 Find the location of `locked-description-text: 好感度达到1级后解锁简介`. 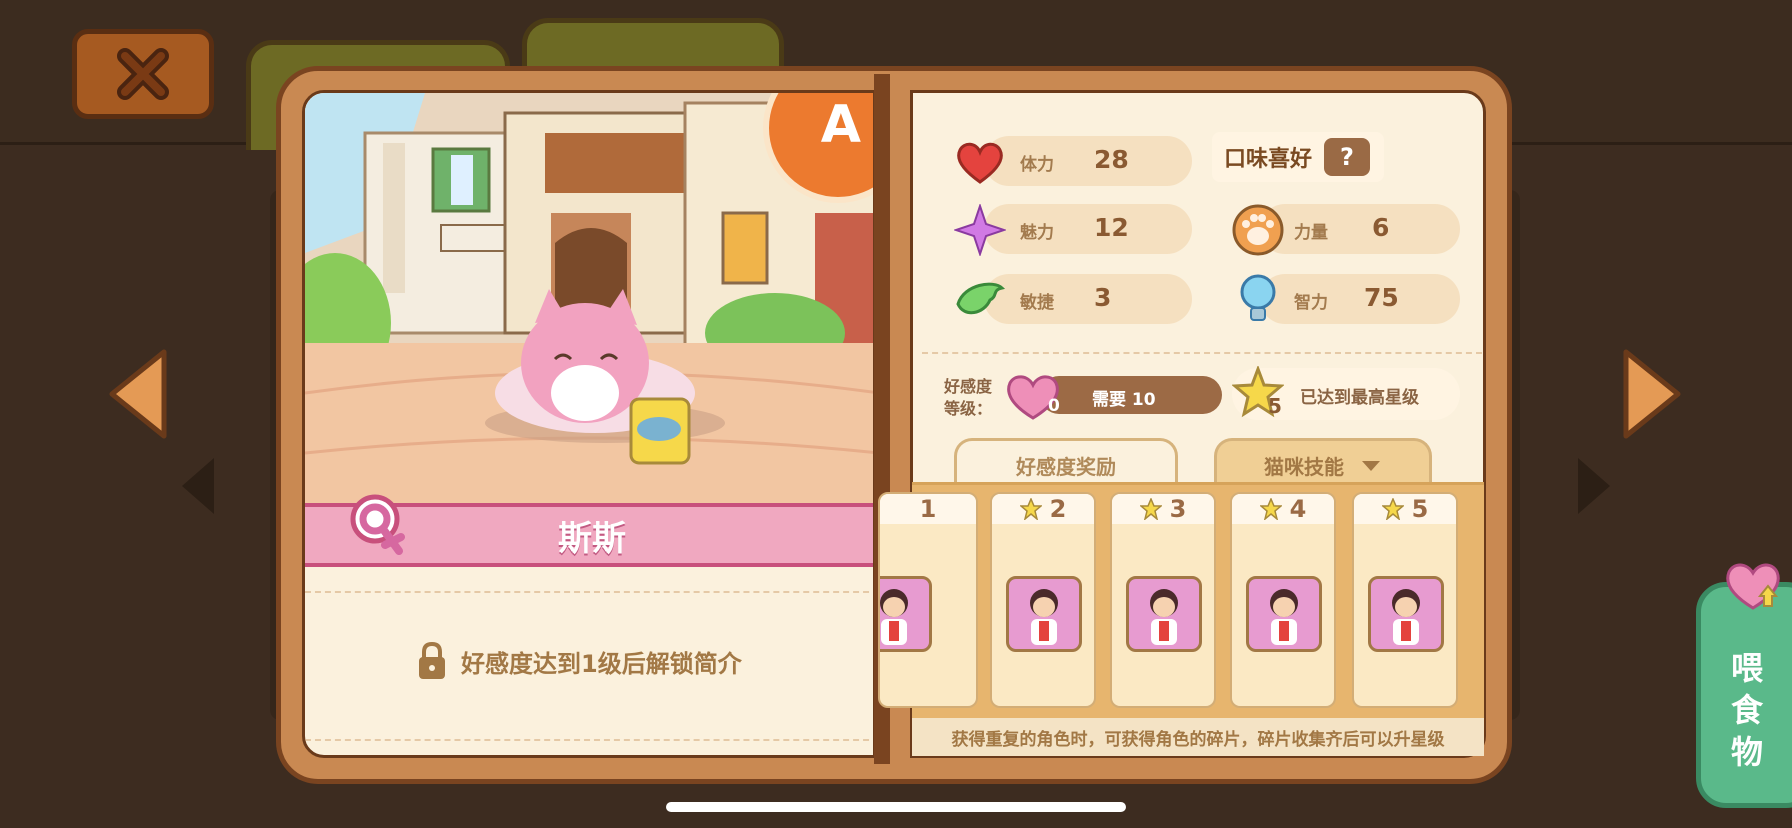

locked-description-text: 好感度达到1级后解锁简介 is located at coordinates (601, 663).